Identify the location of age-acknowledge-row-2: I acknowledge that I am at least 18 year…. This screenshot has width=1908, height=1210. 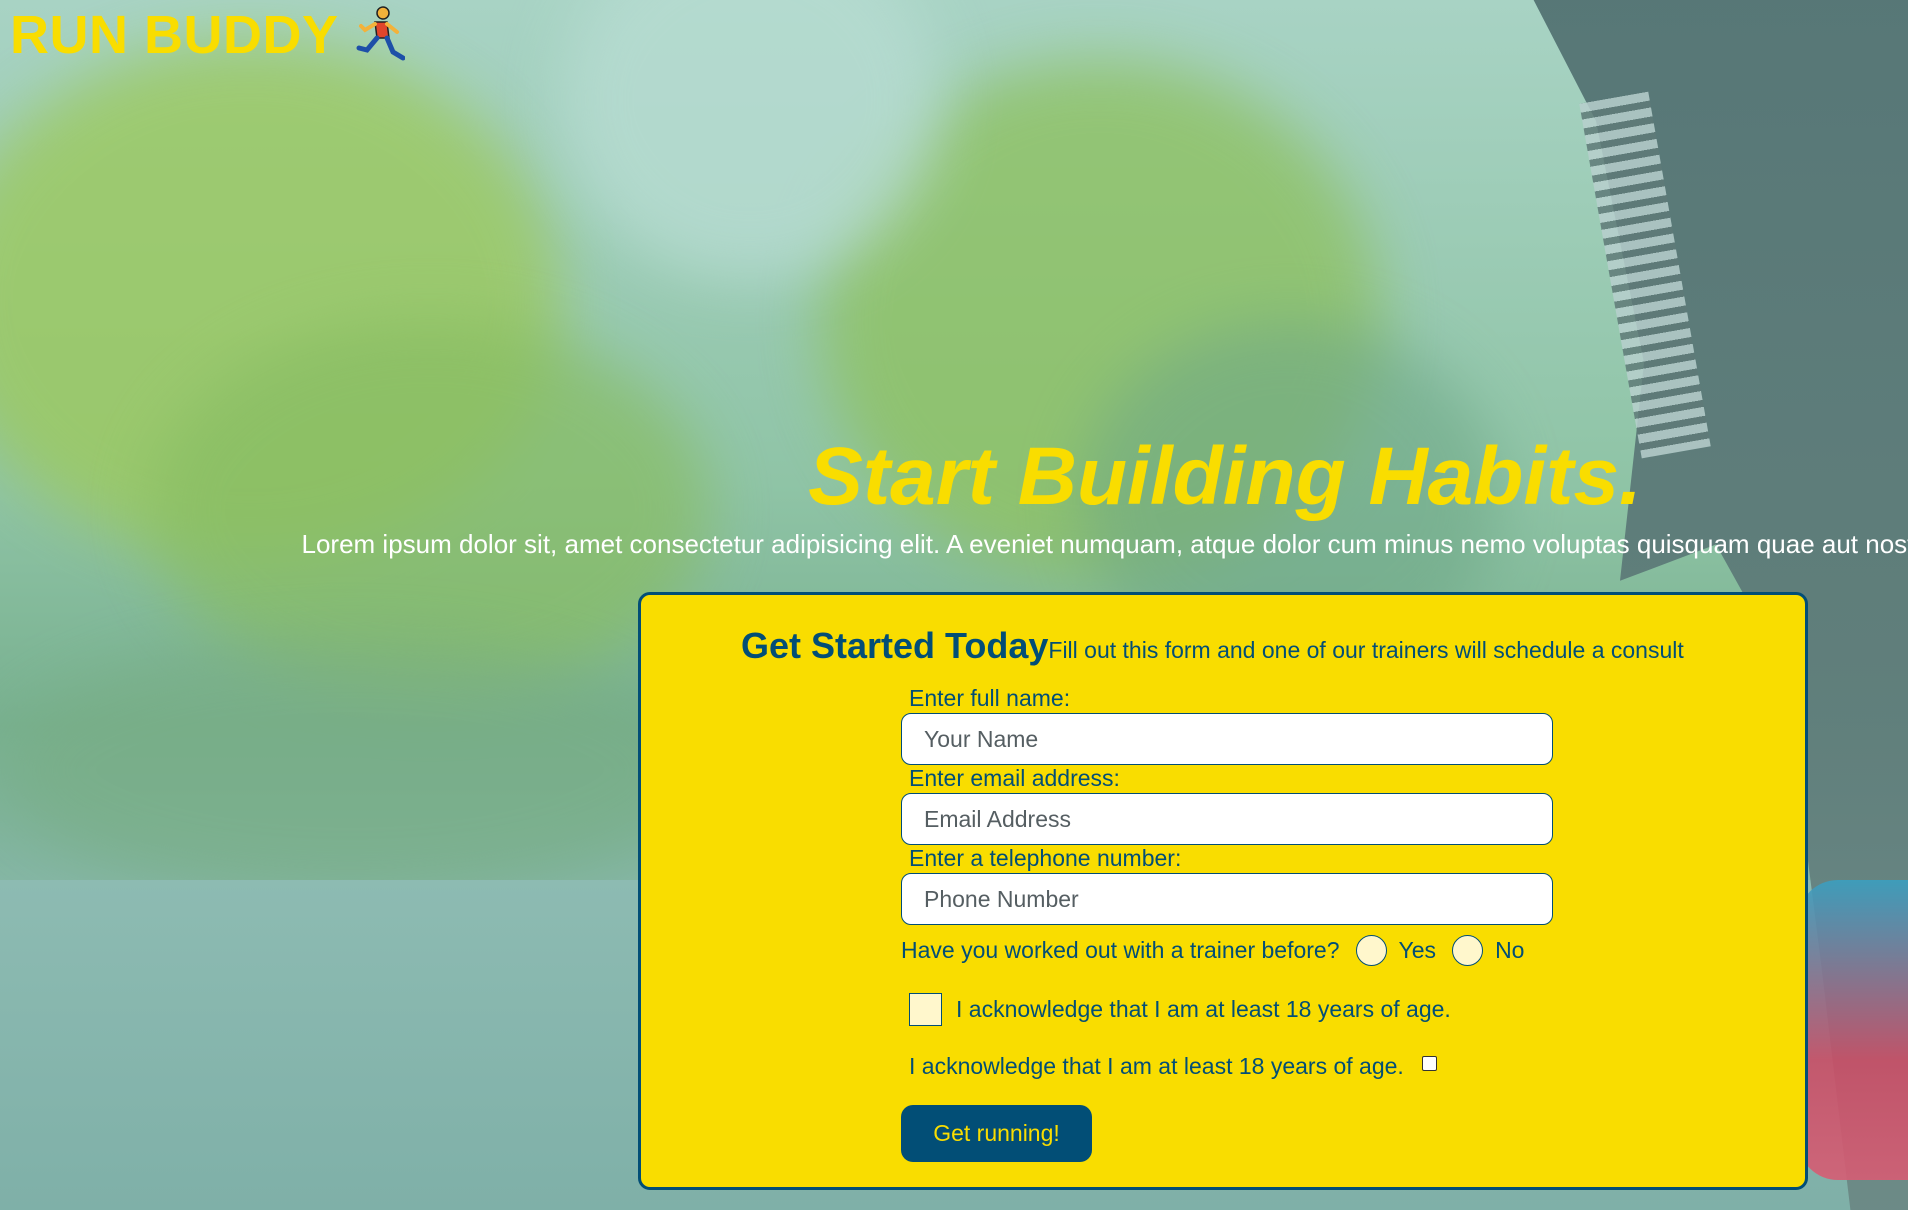
(1173, 1066).